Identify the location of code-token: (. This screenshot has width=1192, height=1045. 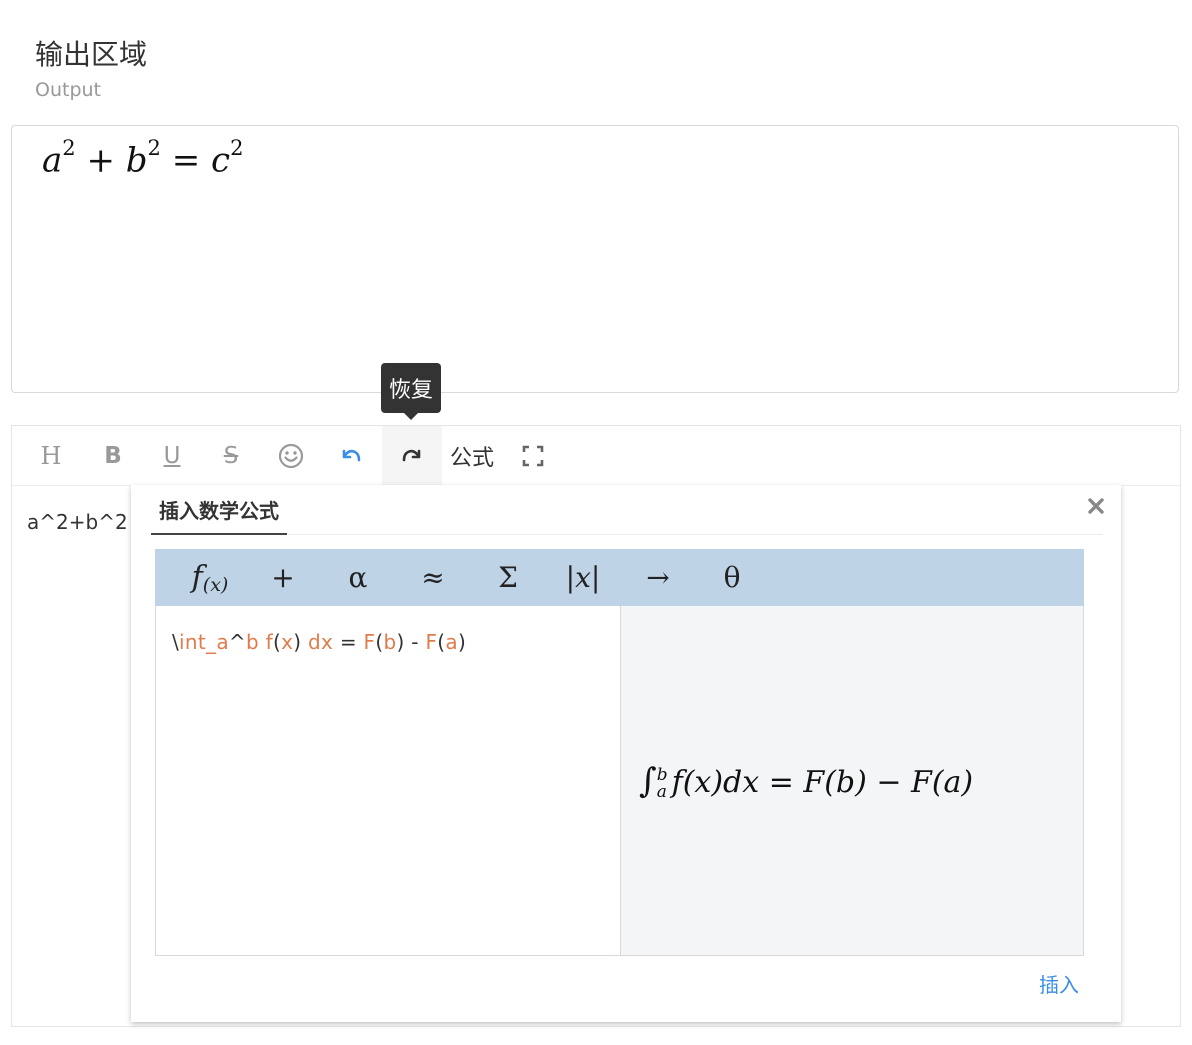
(277, 642).